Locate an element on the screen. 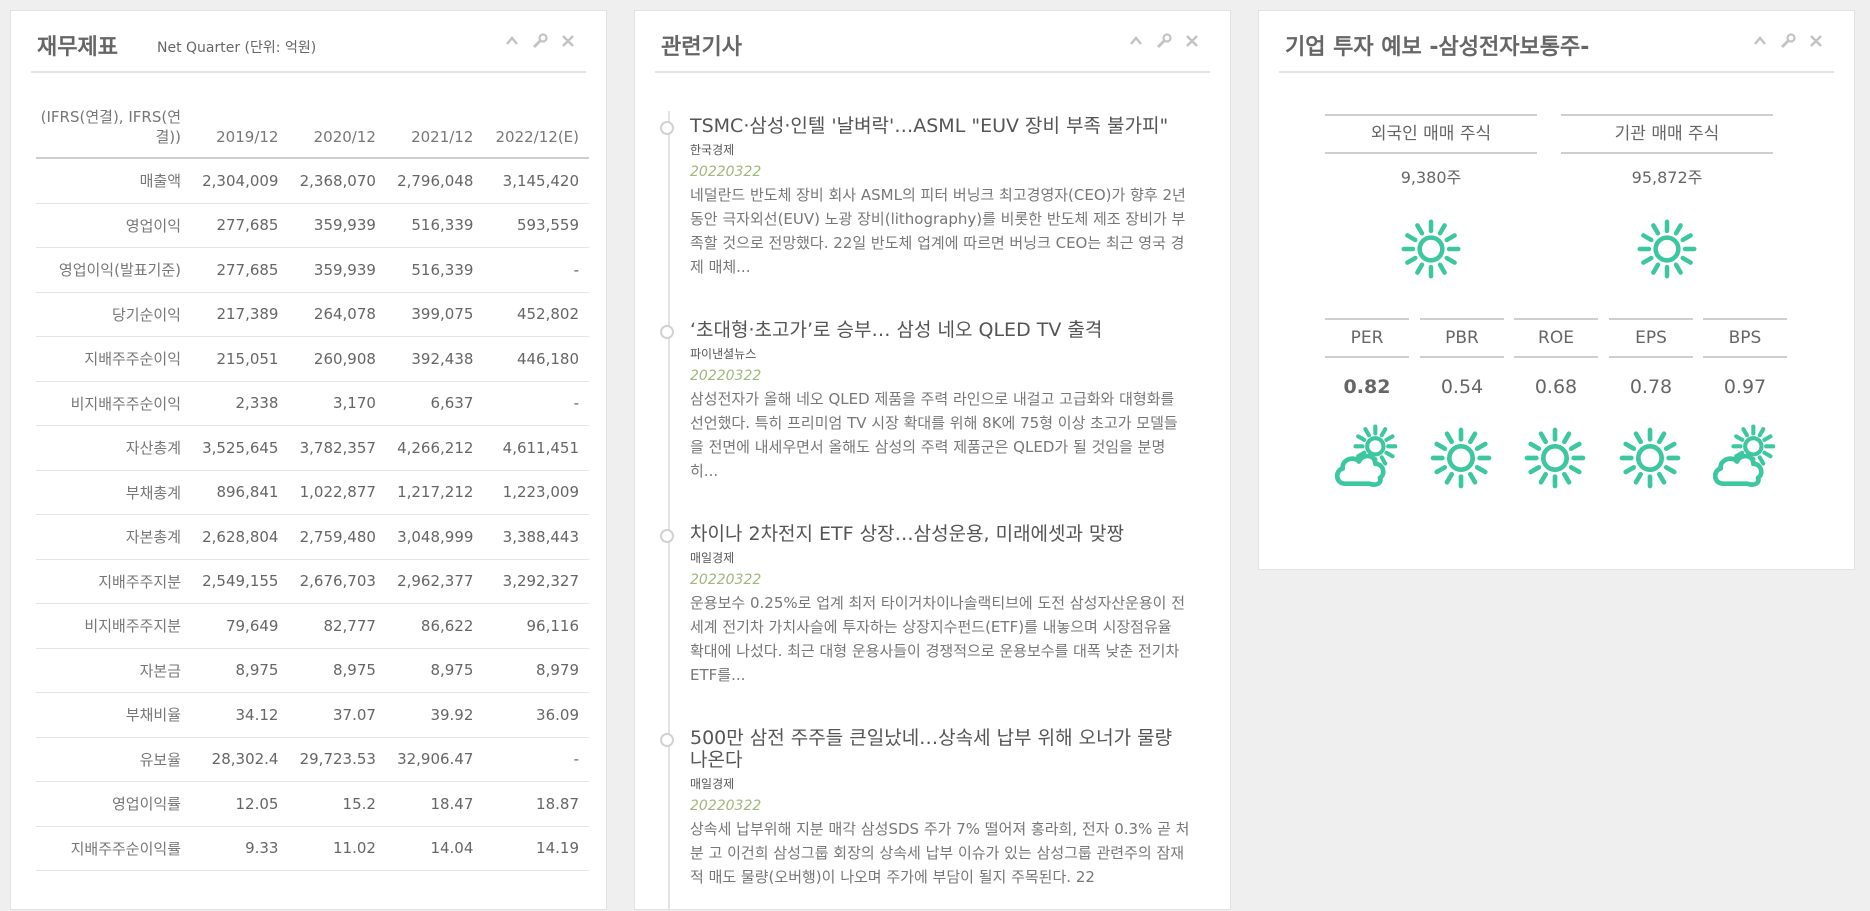  table-row: 당기순이익 217,389 264,078 399,075 452,802 is located at coordinates (312, 314).